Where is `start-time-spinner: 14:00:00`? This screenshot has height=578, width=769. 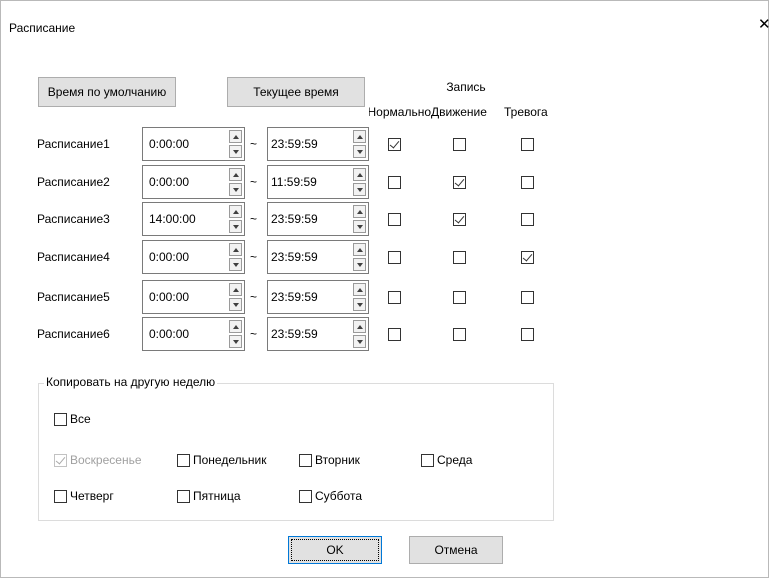 start-time-spinner: 14:00:00 is located at coordinates (193, 219).